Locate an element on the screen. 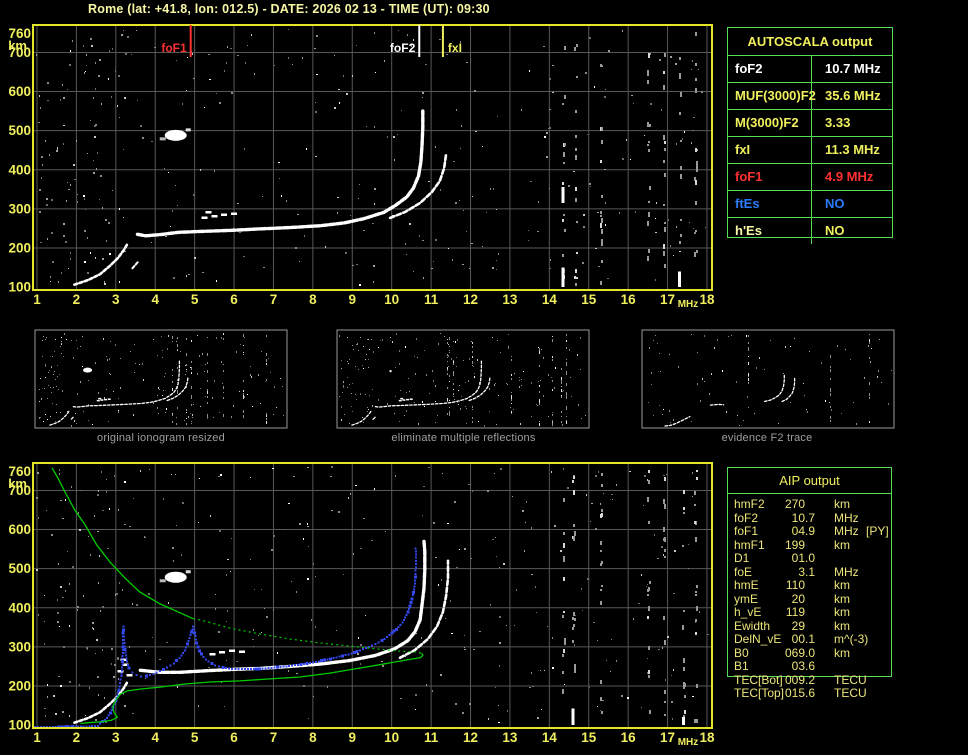  thumbnail-eliminate-reflections-noise is located at coordinates (462, 380).